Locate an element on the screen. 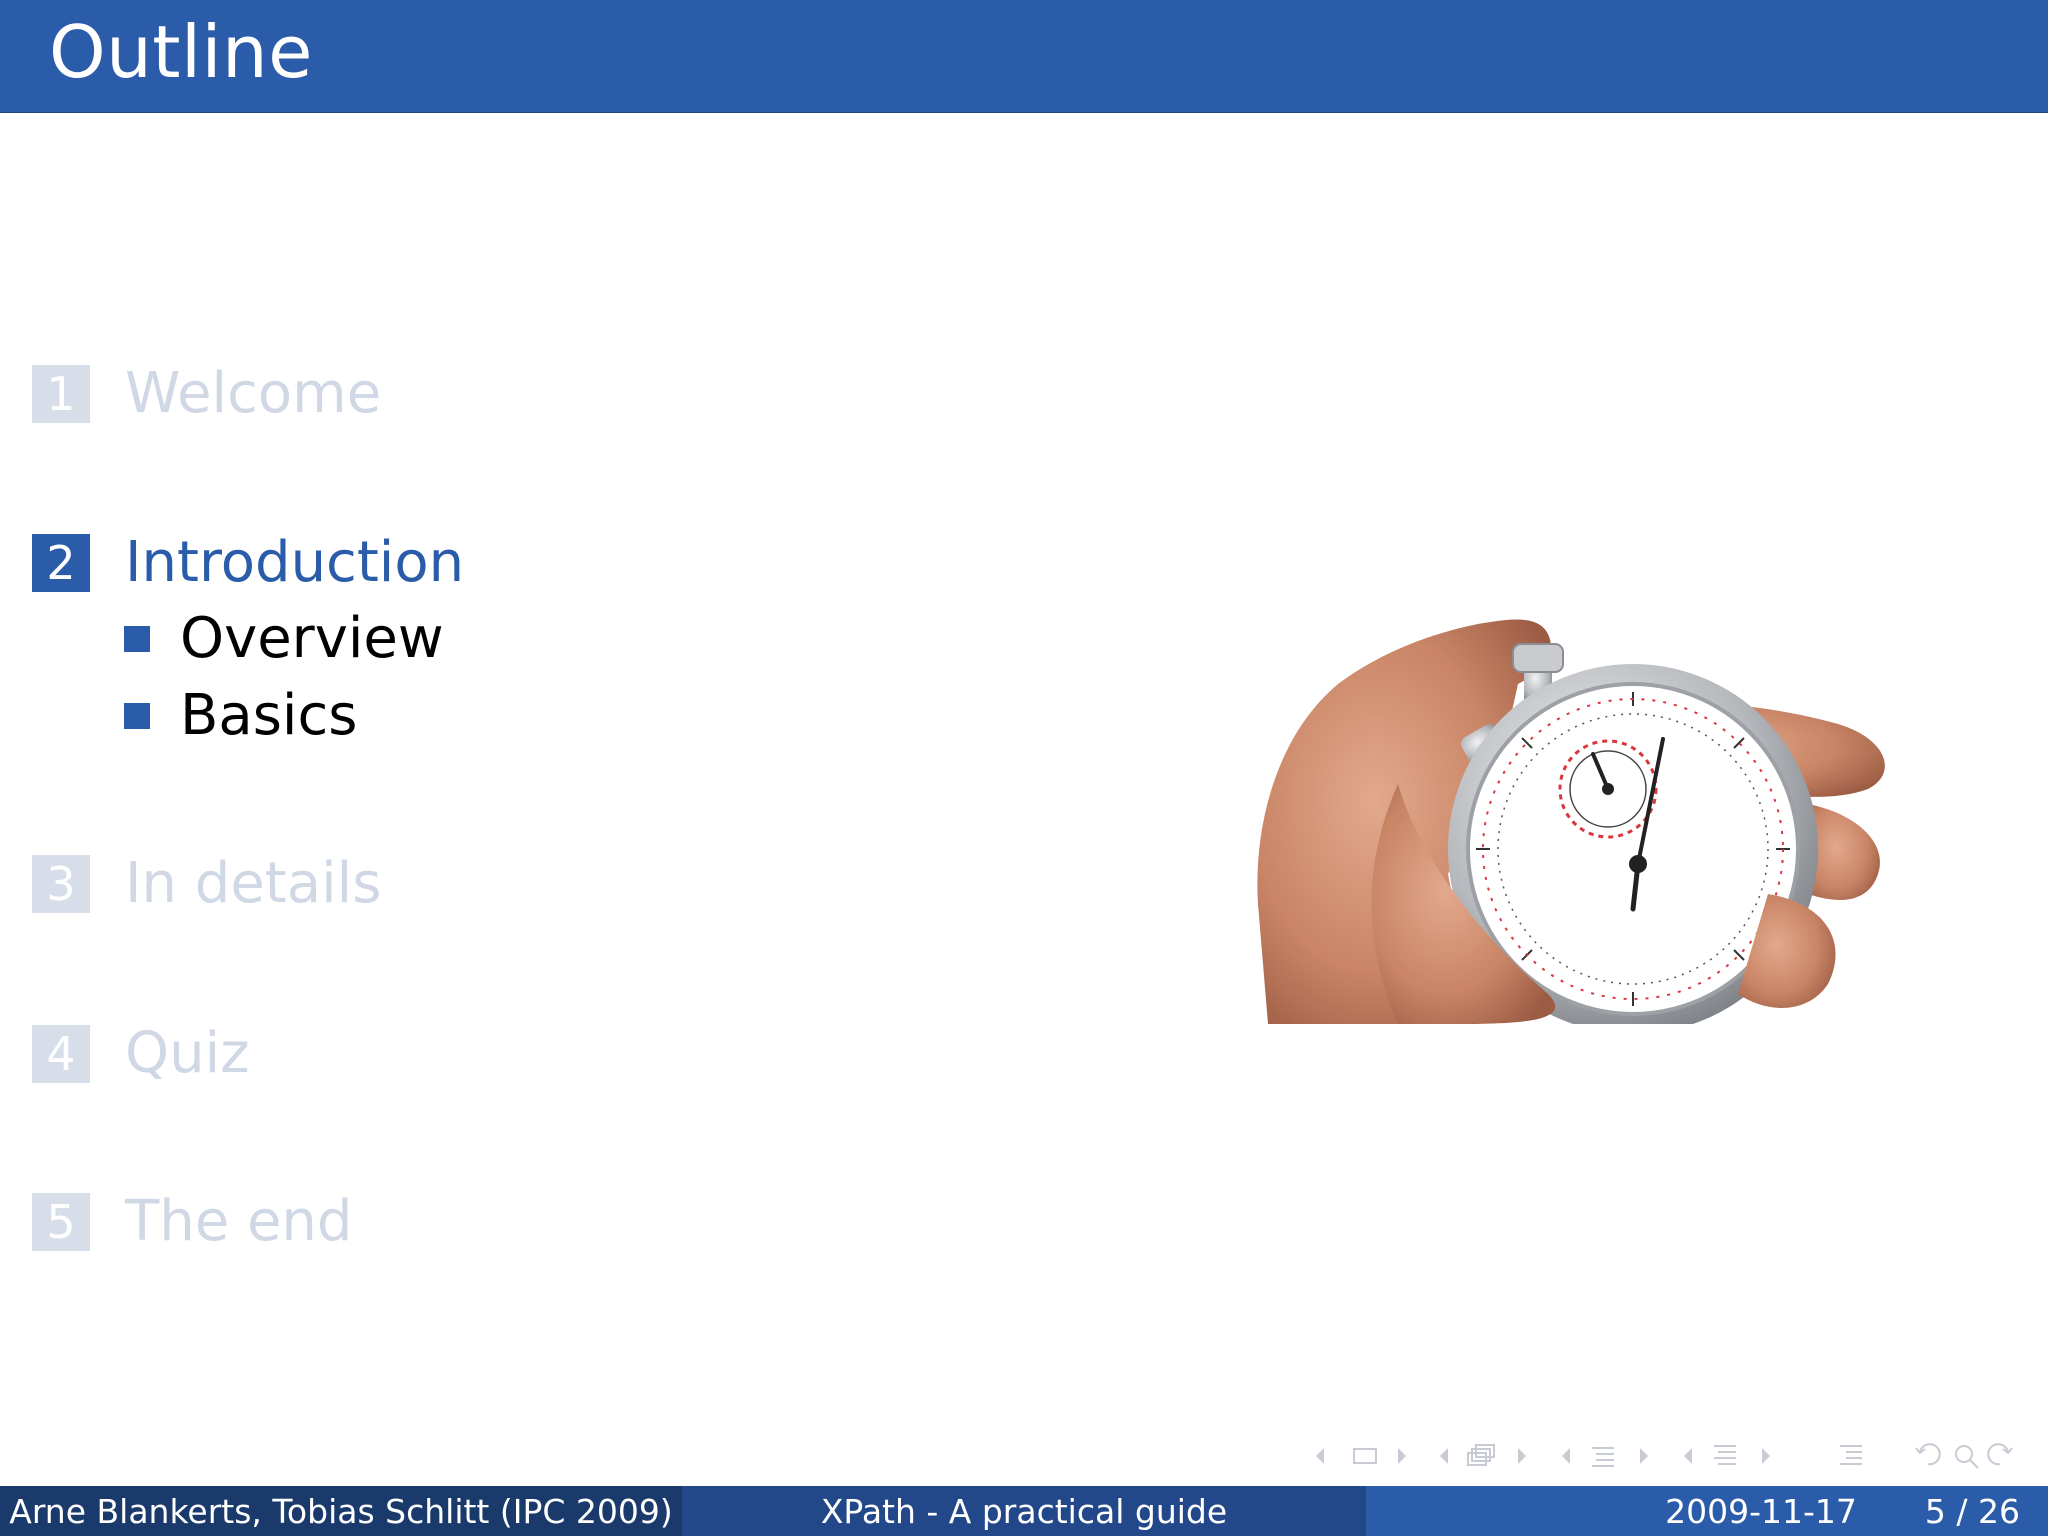 The height and width of the screenshot is (1536, 2048). toc-section-quiz: 4 Quiz is located at coordinates (141, 1054).